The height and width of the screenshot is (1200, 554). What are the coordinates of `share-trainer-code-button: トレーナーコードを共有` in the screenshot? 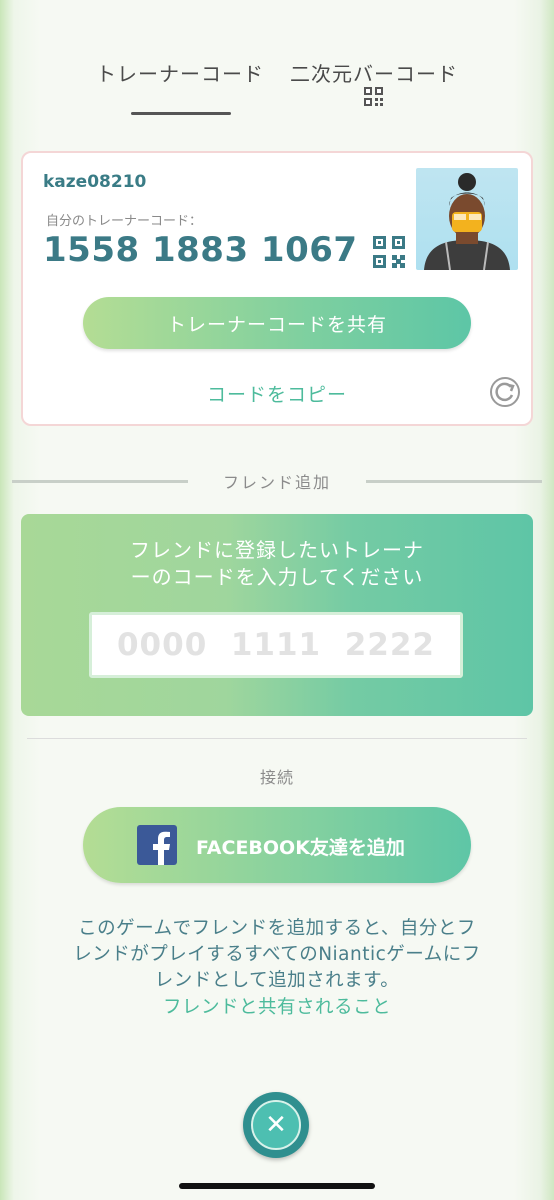 It's located at (277, 323).